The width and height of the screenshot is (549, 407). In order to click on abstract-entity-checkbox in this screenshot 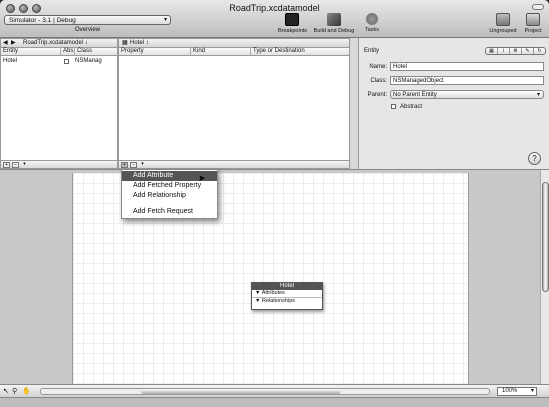, I will do `click(393, 106)`.